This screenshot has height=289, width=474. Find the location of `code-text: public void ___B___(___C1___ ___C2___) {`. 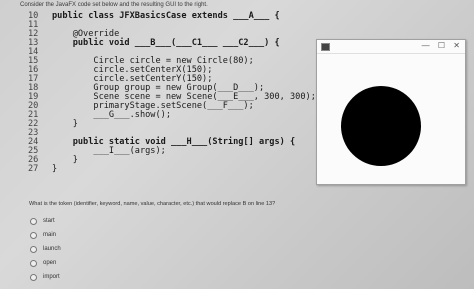

code-text: public void ___B___(___C1___ ___C2___) { is located at coordinates (166, 43).